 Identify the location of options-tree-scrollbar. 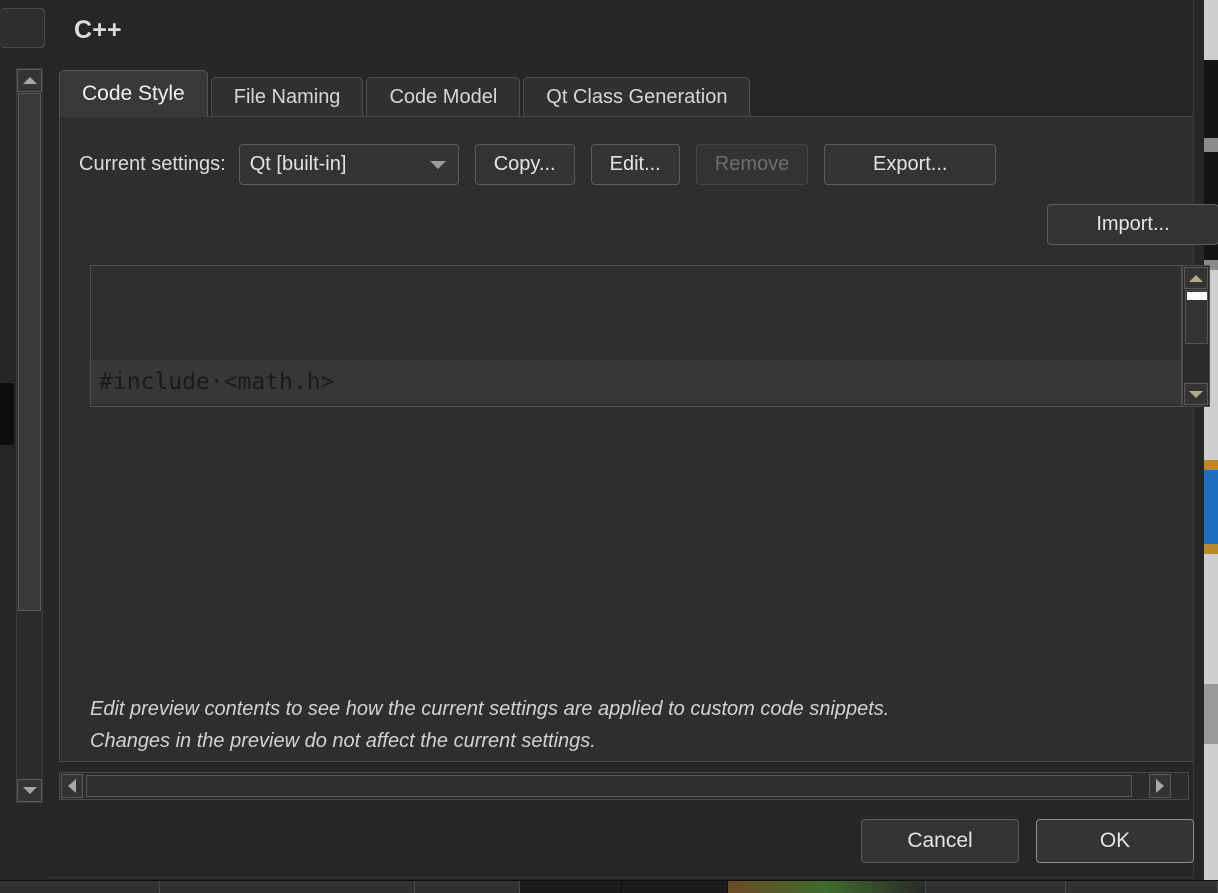
(29, 435).